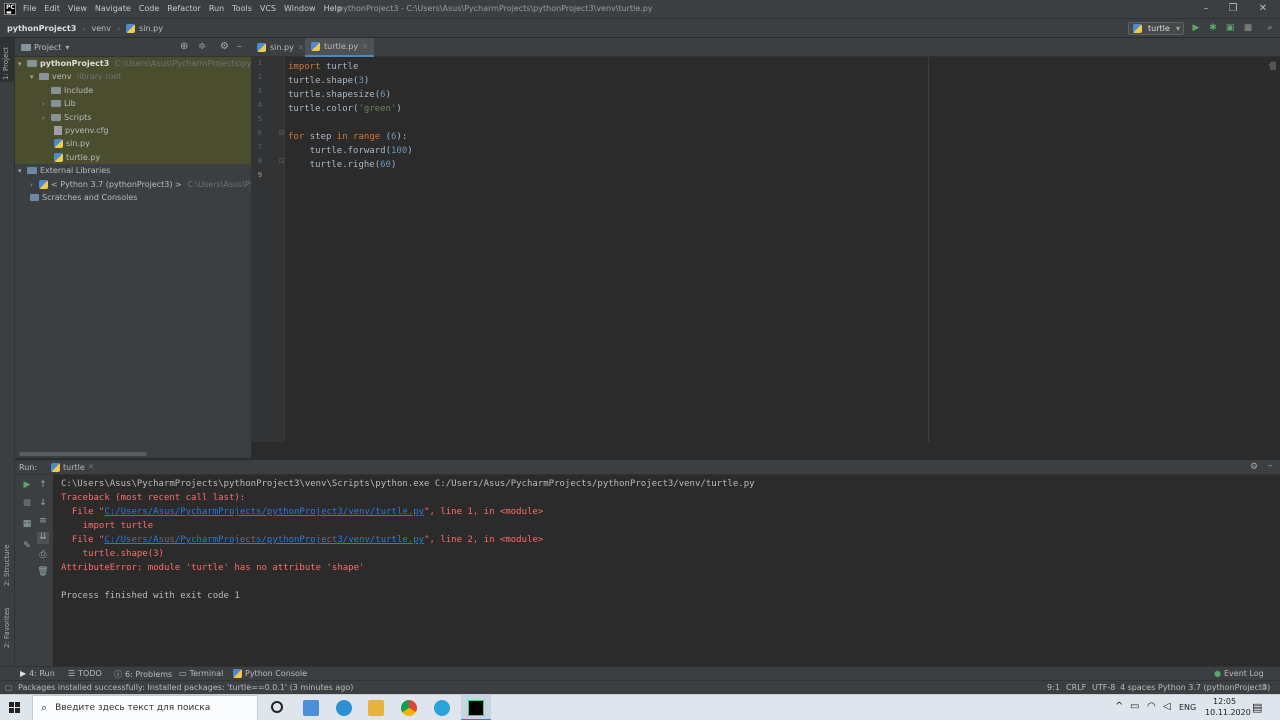  What do you see at coordinates (409, 708) in the screenshot?
I see `chrome-icon` at bounding box center [409, 708].